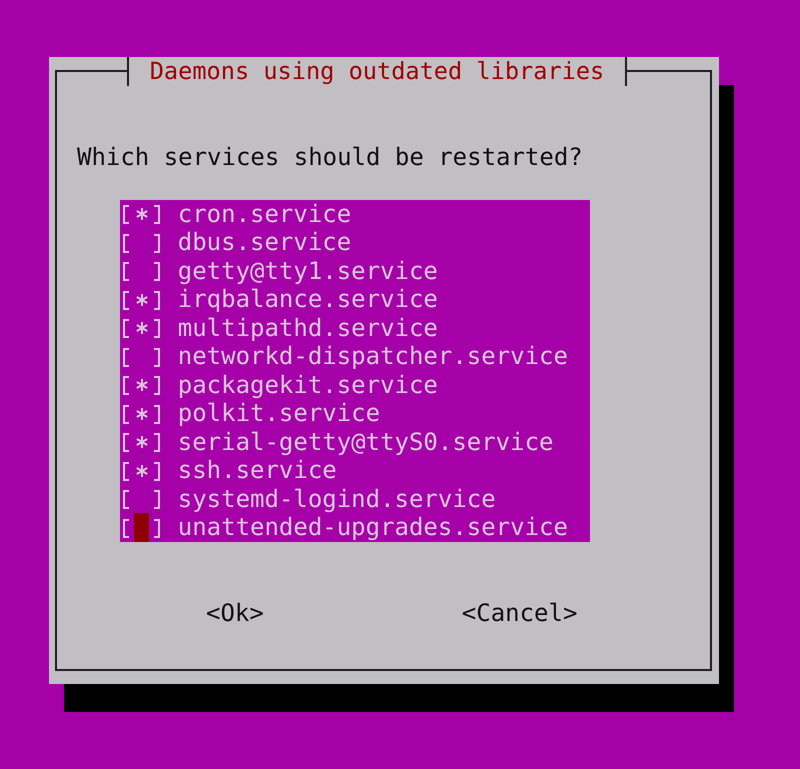 Image resolution: width=800 pixels, height=769 pixels. What do you see at coordinates (308, 328) in the screenshot?
I see `service-name: multipathd.service` at bounding box center [308, 328].